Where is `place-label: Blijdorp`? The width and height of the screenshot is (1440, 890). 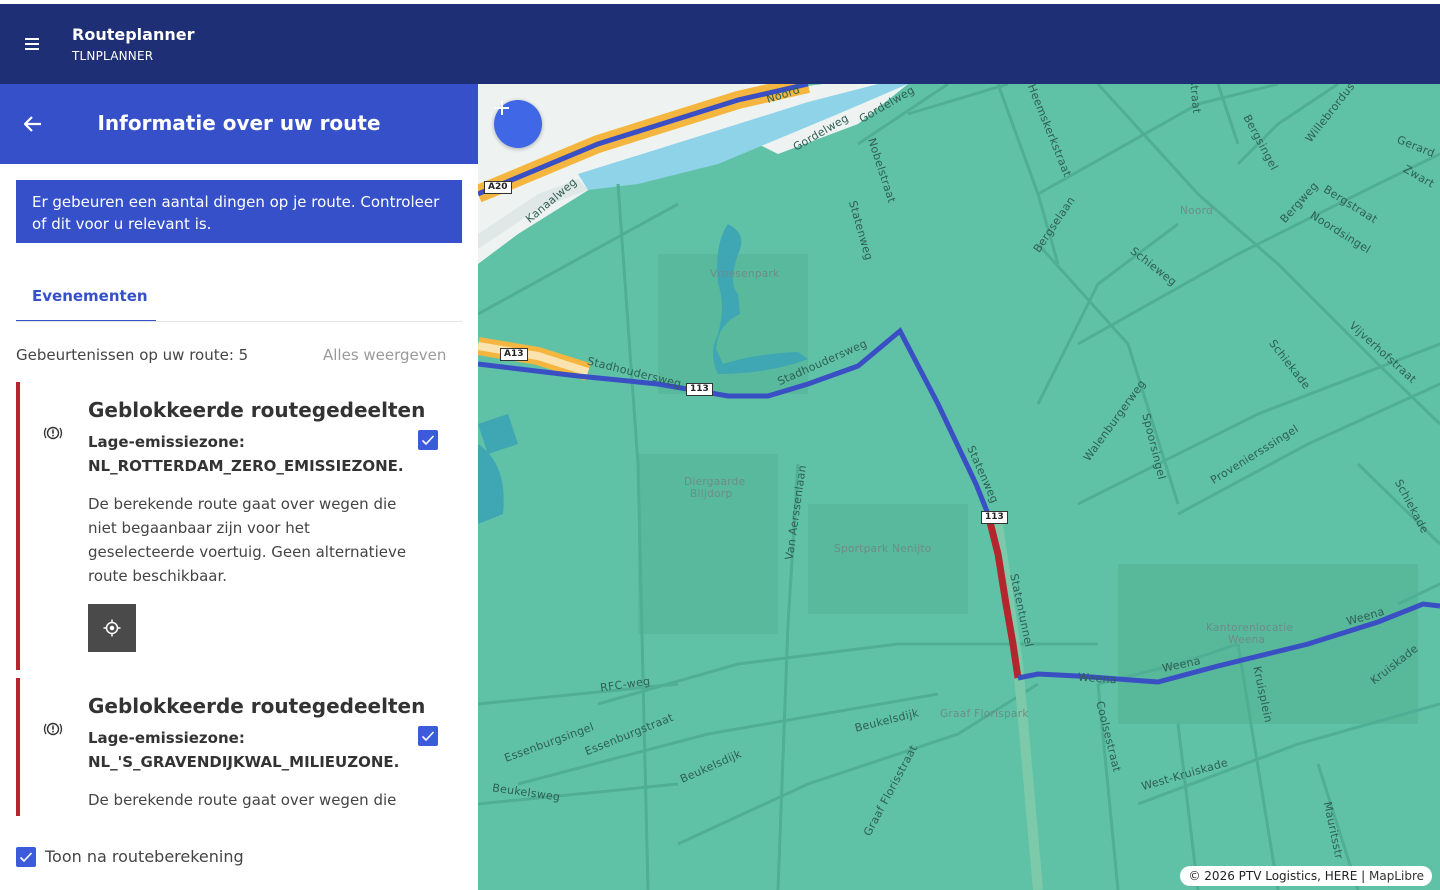
place-label: Blijdorp is located at coordinates (711, 494).